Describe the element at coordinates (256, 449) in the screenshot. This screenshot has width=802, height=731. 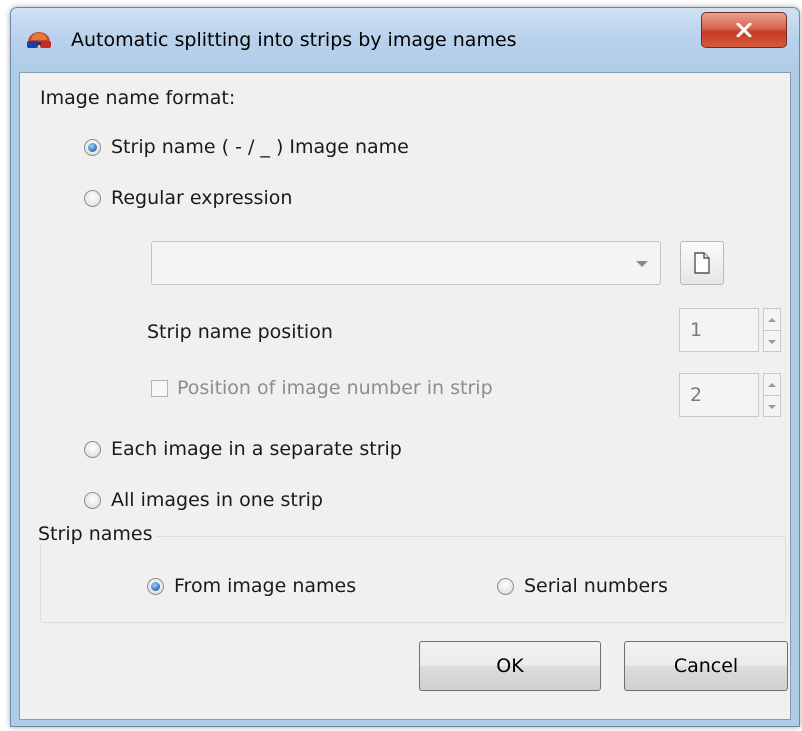
I see `radio-each-image-separate-strip-label: Each image in a separate strip` at that location.